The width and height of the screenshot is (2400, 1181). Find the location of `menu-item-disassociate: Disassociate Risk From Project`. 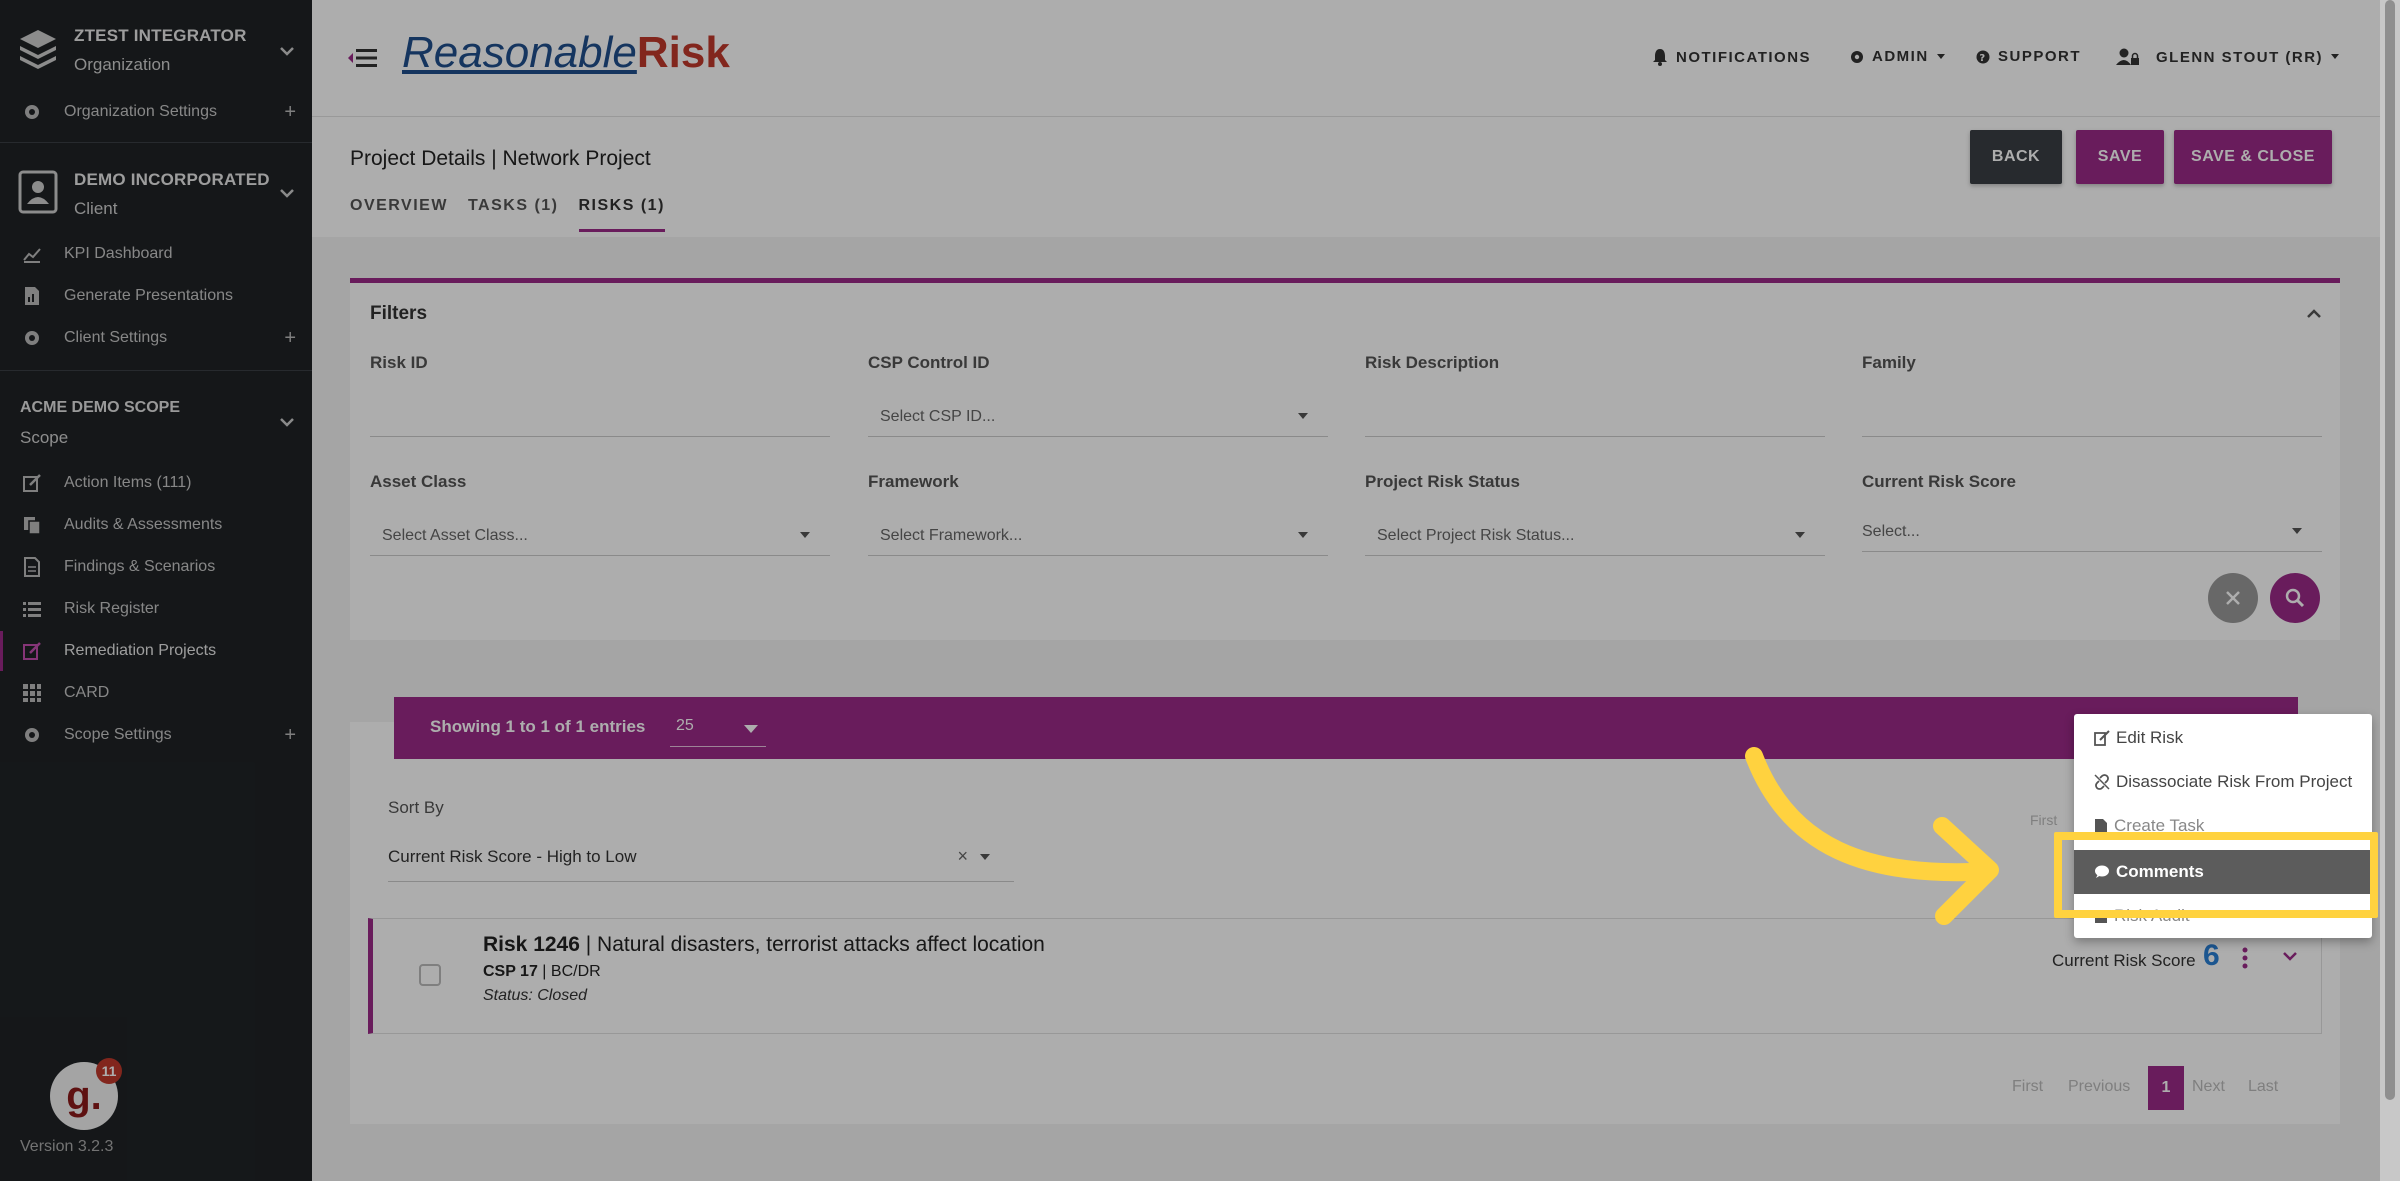

menu-item-disassociate: Disassociate Risk From Project is located at coordinates (2223, 782).